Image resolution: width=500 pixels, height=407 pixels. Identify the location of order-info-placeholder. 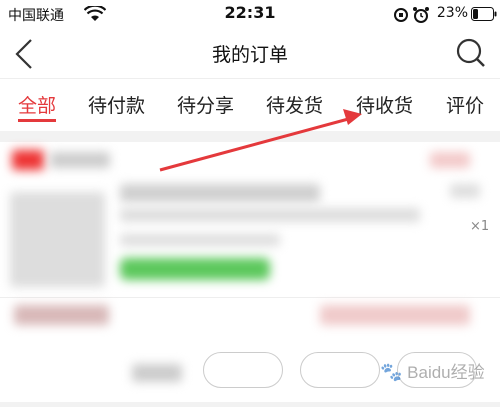
(61, 315).